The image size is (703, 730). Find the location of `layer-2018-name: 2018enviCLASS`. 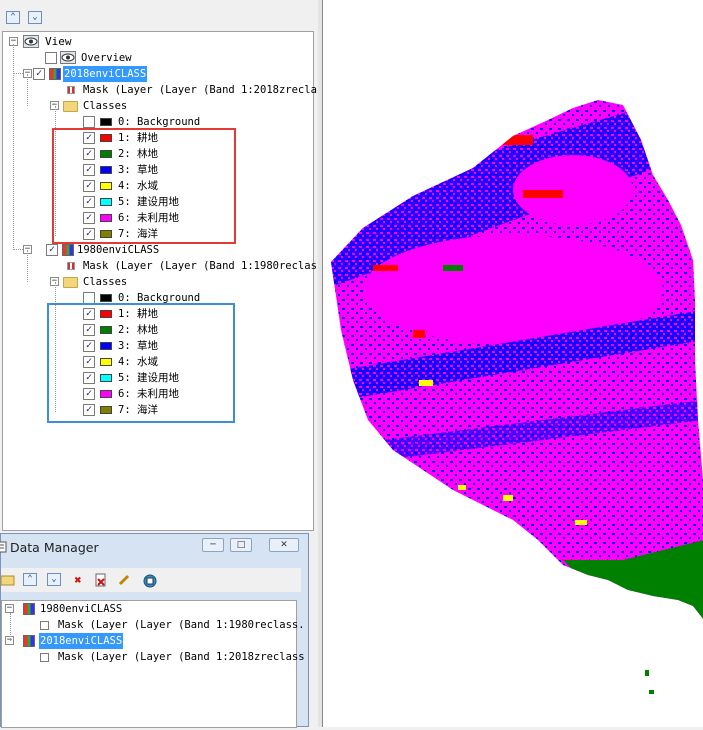

layer-2018-name: 2018enviCLASS is located at coordinates (105, 74).